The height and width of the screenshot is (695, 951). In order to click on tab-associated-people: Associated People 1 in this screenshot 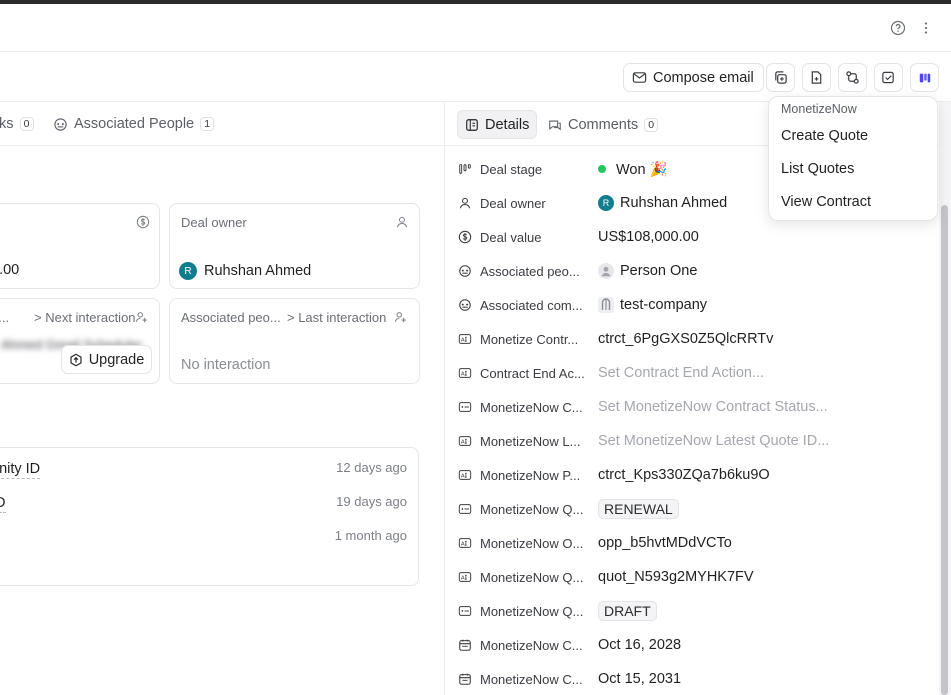, I will do `click(134, 124)`.